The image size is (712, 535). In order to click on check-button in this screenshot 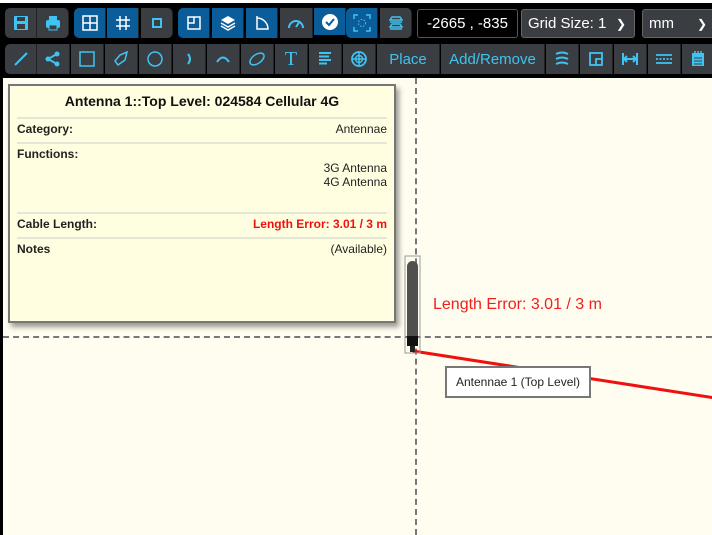, I will do `click(330, 21)`.